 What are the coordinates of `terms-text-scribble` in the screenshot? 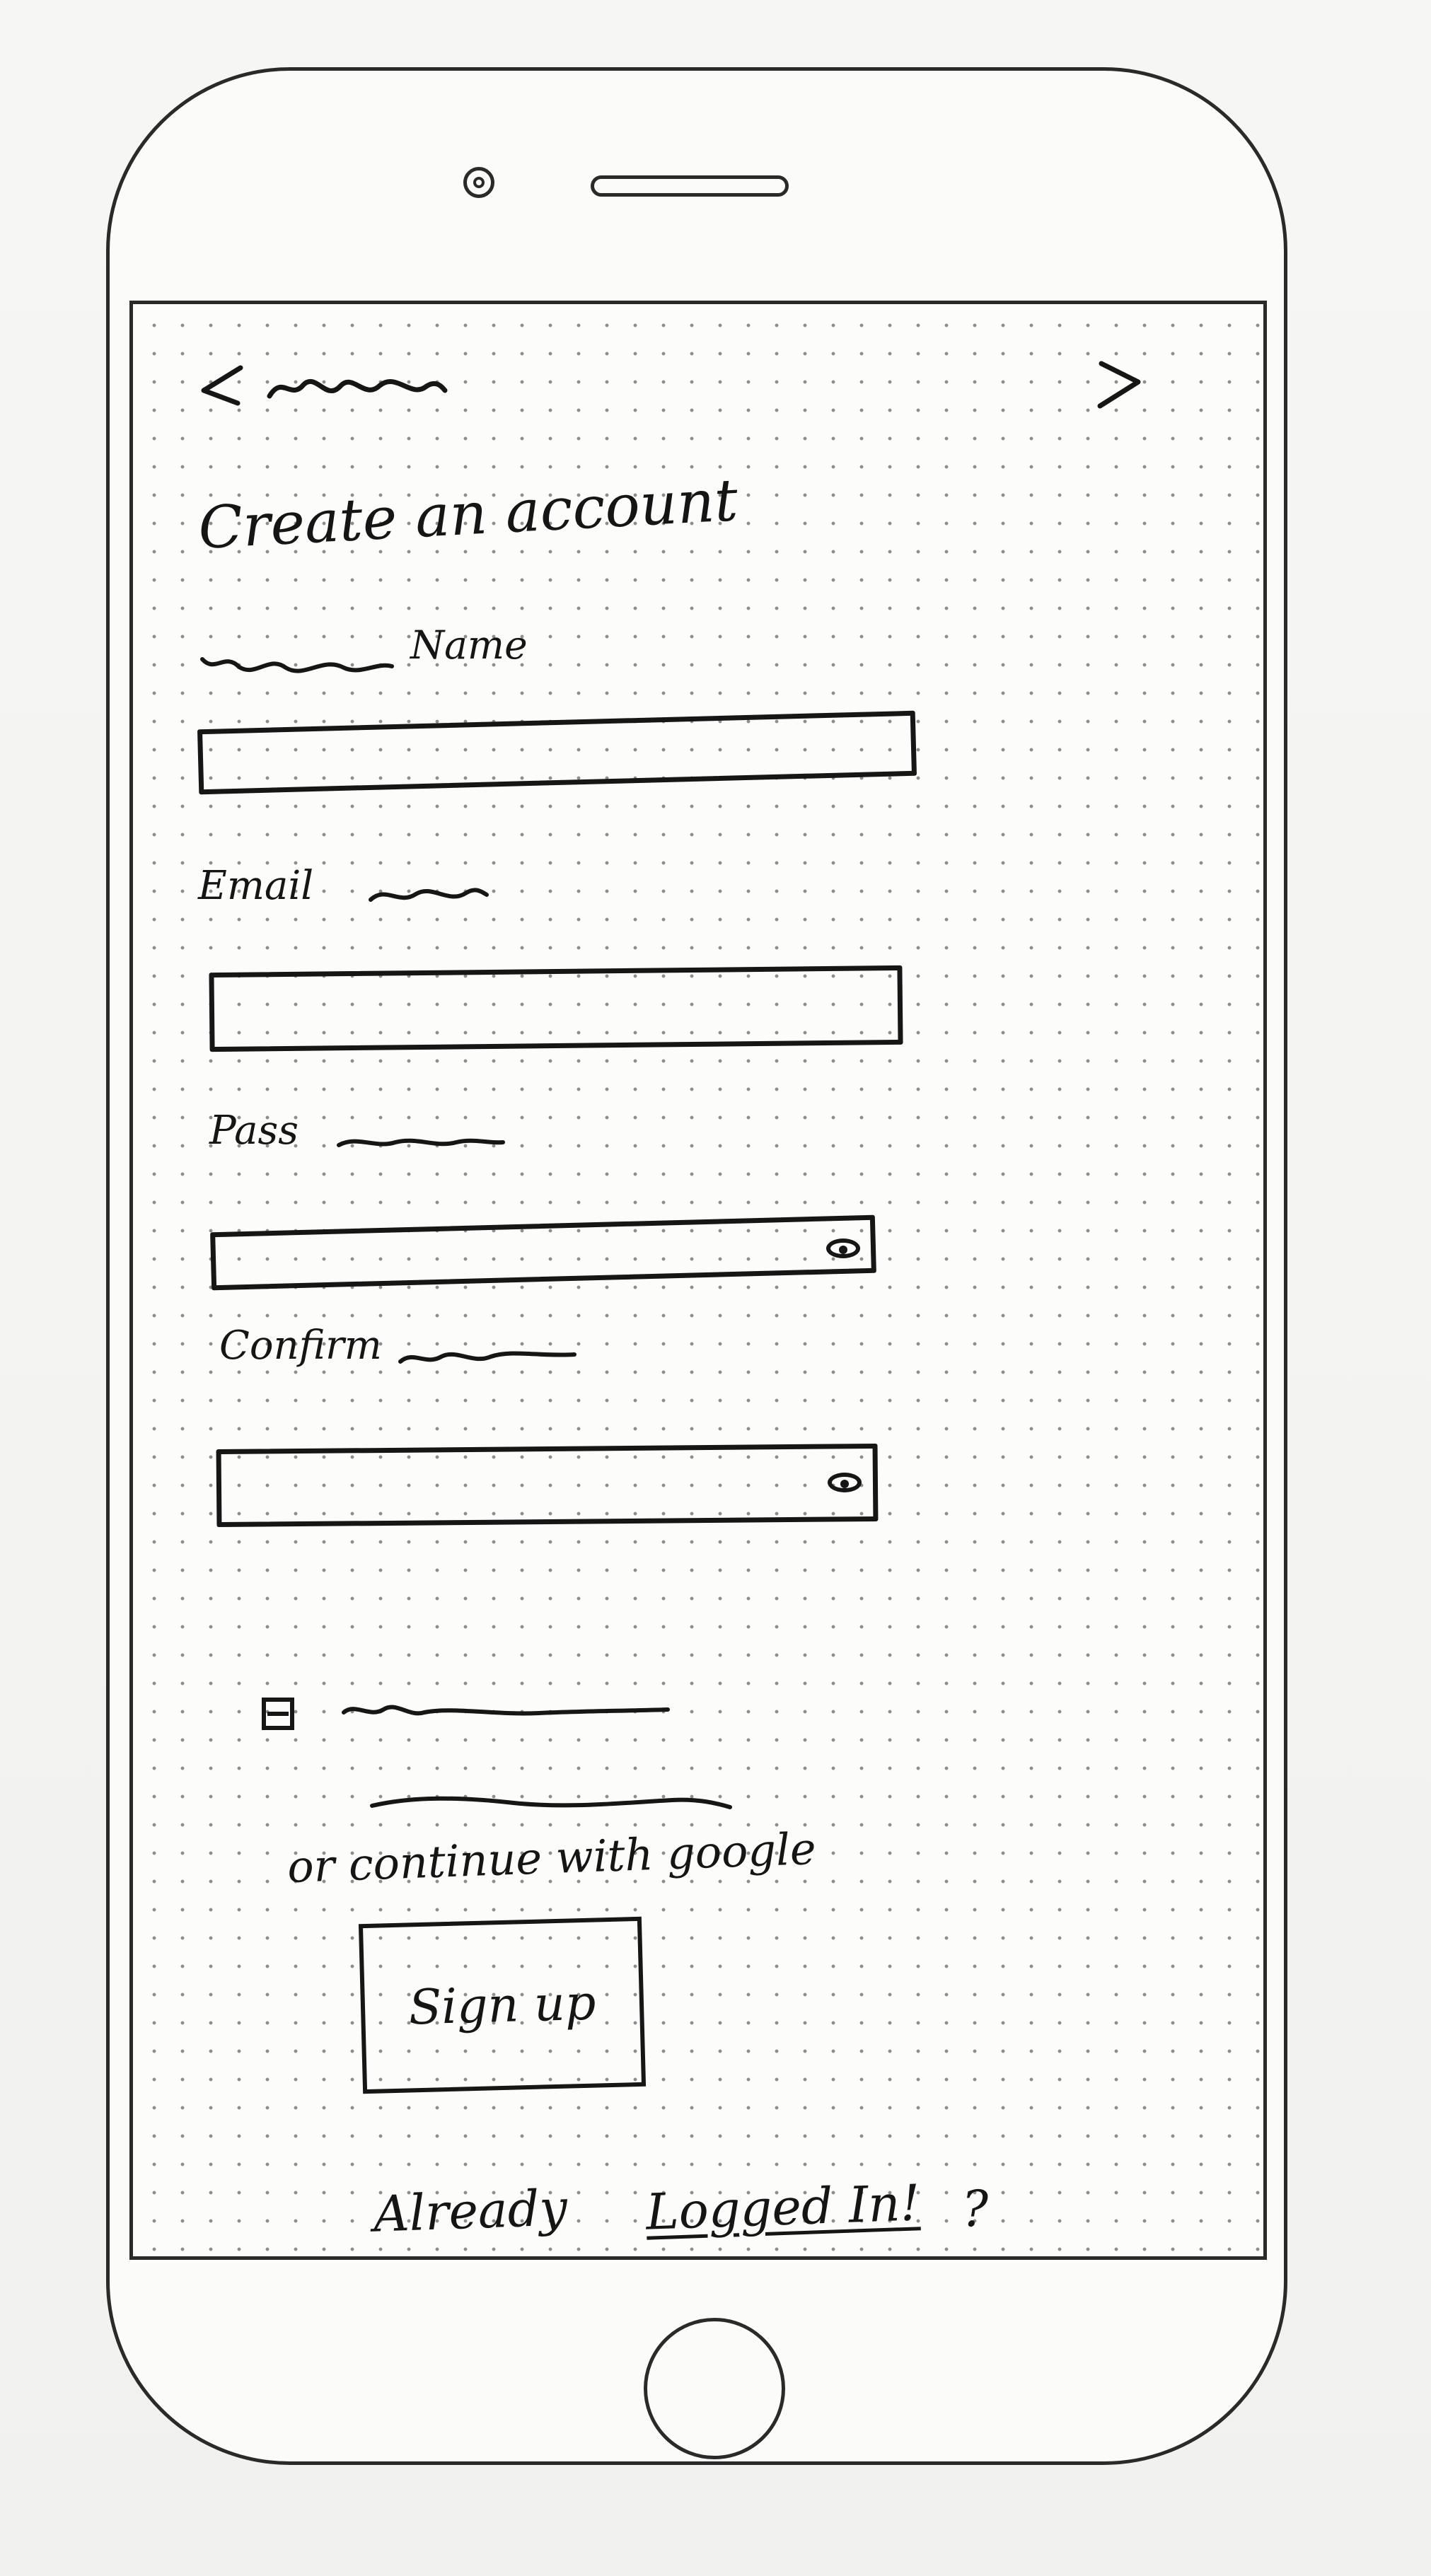 It's located at (506, 1710).